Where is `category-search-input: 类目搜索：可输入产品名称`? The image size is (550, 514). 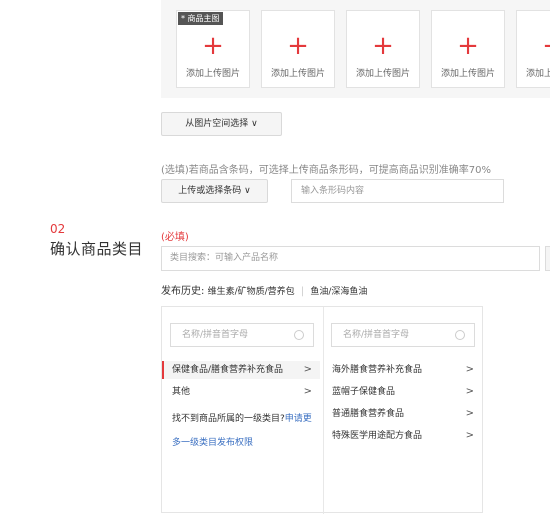 category-search-input: 类目搜索：可输入产品名称 is located at coordinates (350, 258).